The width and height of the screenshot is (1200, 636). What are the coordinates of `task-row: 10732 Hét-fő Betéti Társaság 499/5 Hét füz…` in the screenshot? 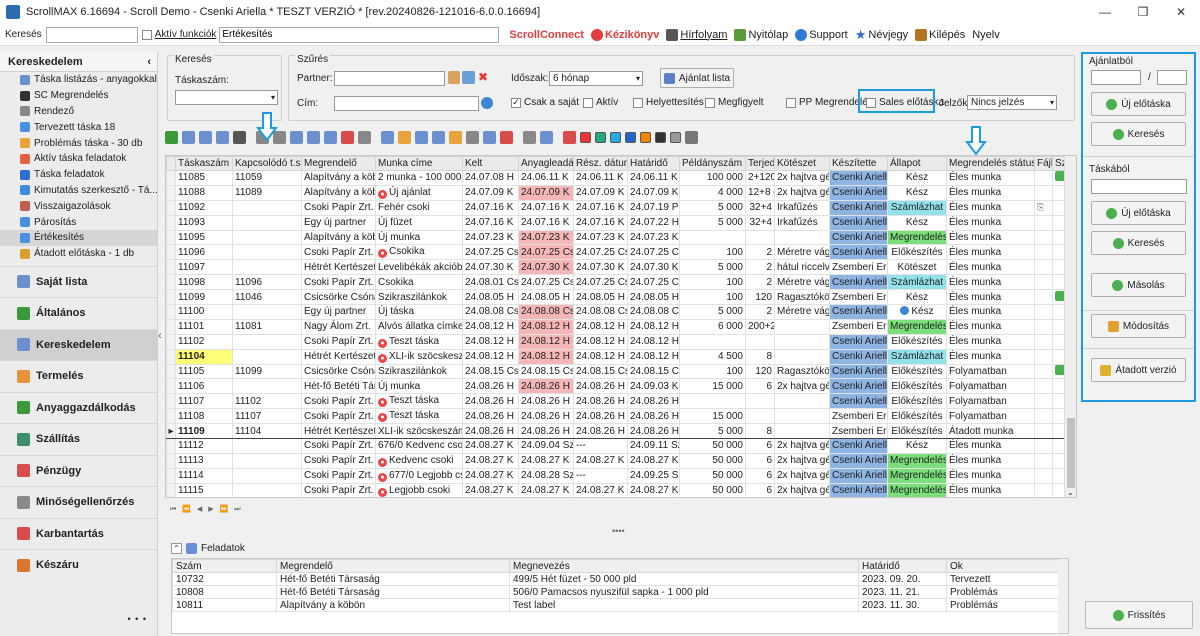 It's located at (616, 579).